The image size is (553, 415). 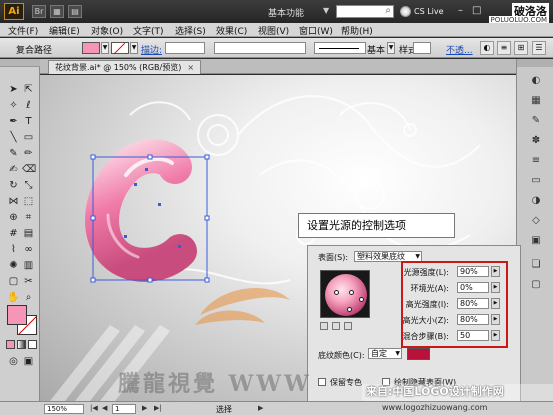 What do you see at coordinates (141, 210) in the screenshot?
I see `letter-c-artwork` at bounding box center [141, 210].